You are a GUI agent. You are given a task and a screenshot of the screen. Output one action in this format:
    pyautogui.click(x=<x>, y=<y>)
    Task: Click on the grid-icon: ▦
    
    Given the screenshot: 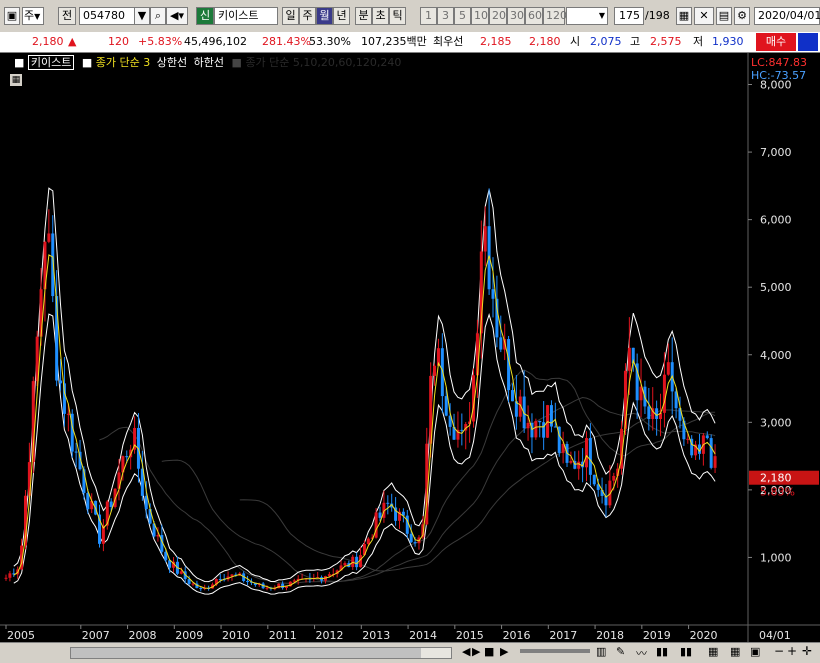 What is the action you would take?
    pyautogui.click(x=684, y=16)
    